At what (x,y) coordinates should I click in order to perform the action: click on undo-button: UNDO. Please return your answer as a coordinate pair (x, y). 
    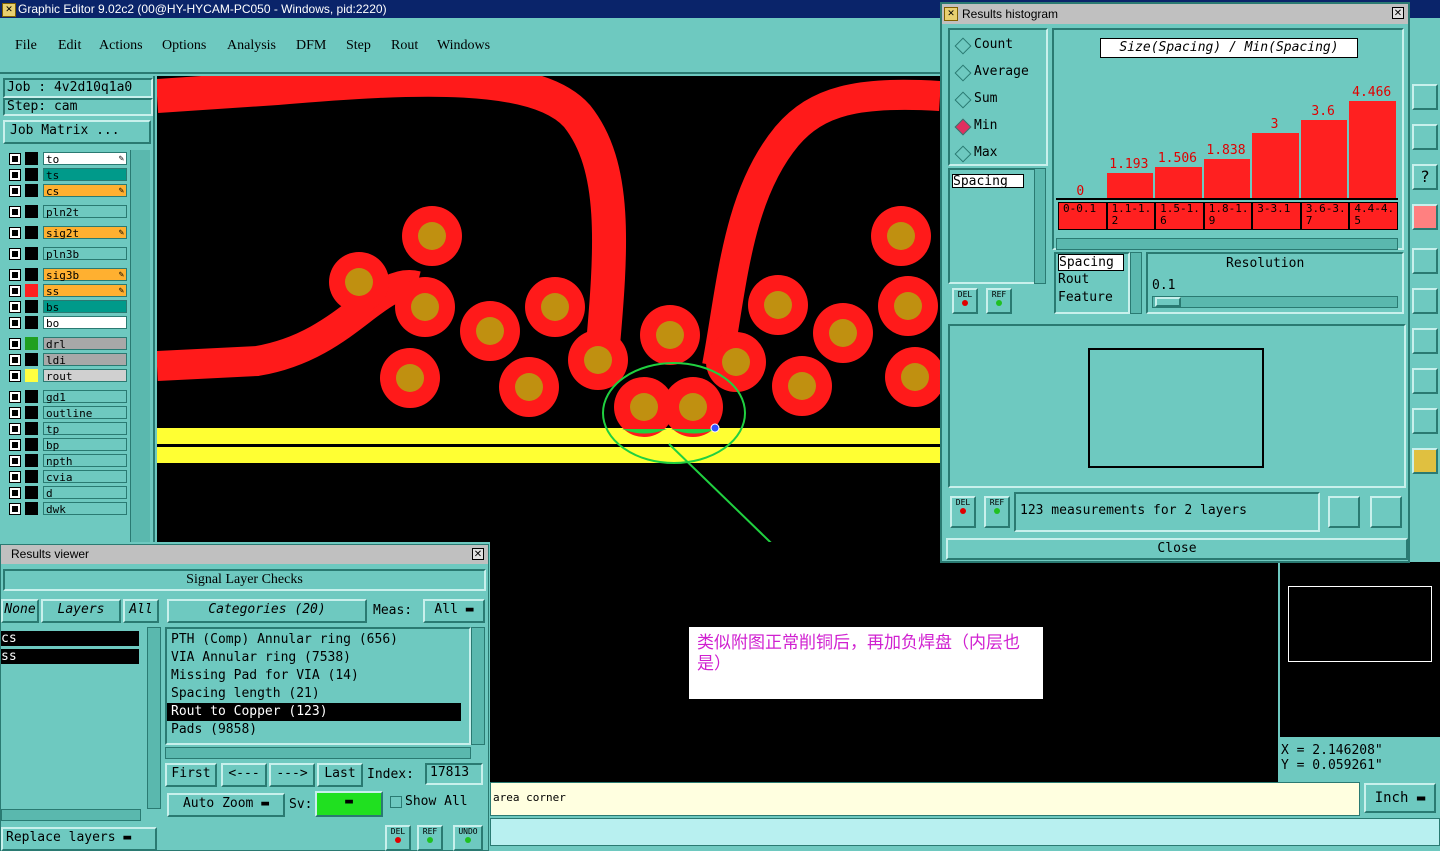
    Looking at the image, I should click on (468, 838).